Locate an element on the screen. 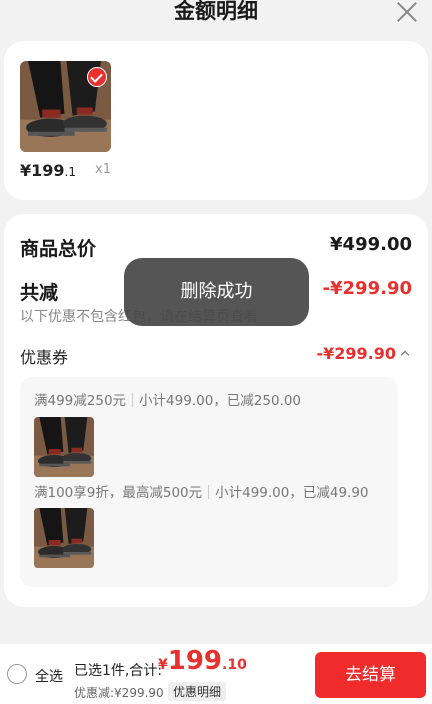 Image resolution: width=432 pixels, height=704 pixels. saved-amount: 优惠减:¥299.90 is located at coordinates (119, 693).